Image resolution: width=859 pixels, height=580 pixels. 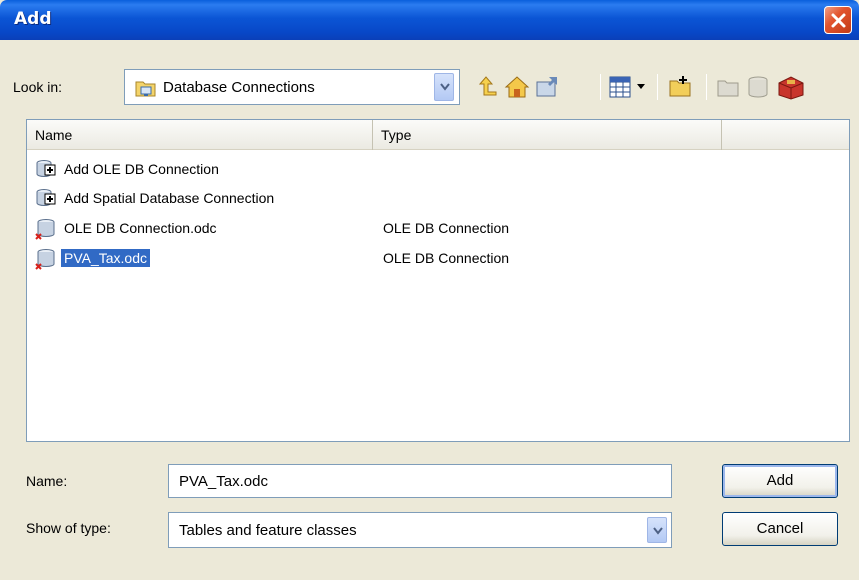 I want to click on close-icon, so click(x=838, y=20).